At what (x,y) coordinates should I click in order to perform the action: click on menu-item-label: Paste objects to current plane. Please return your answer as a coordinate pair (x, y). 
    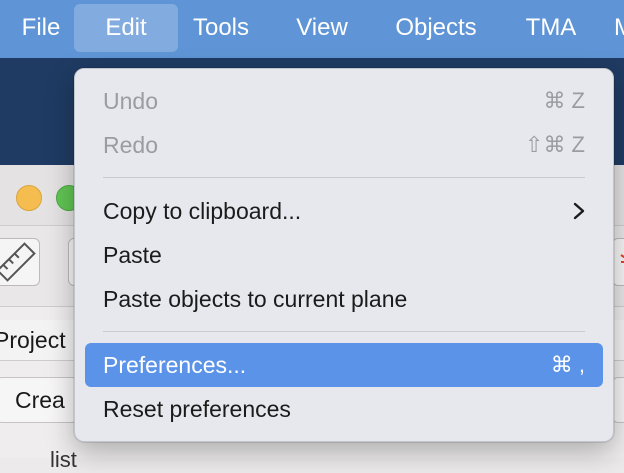
    Looking at the image, I should click on (255, 299).